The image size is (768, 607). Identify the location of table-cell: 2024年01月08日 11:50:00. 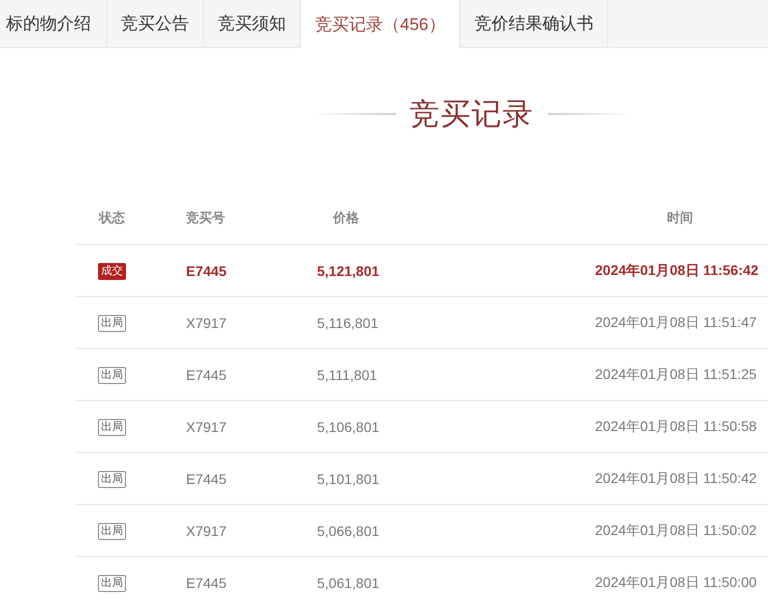
(676, 583).